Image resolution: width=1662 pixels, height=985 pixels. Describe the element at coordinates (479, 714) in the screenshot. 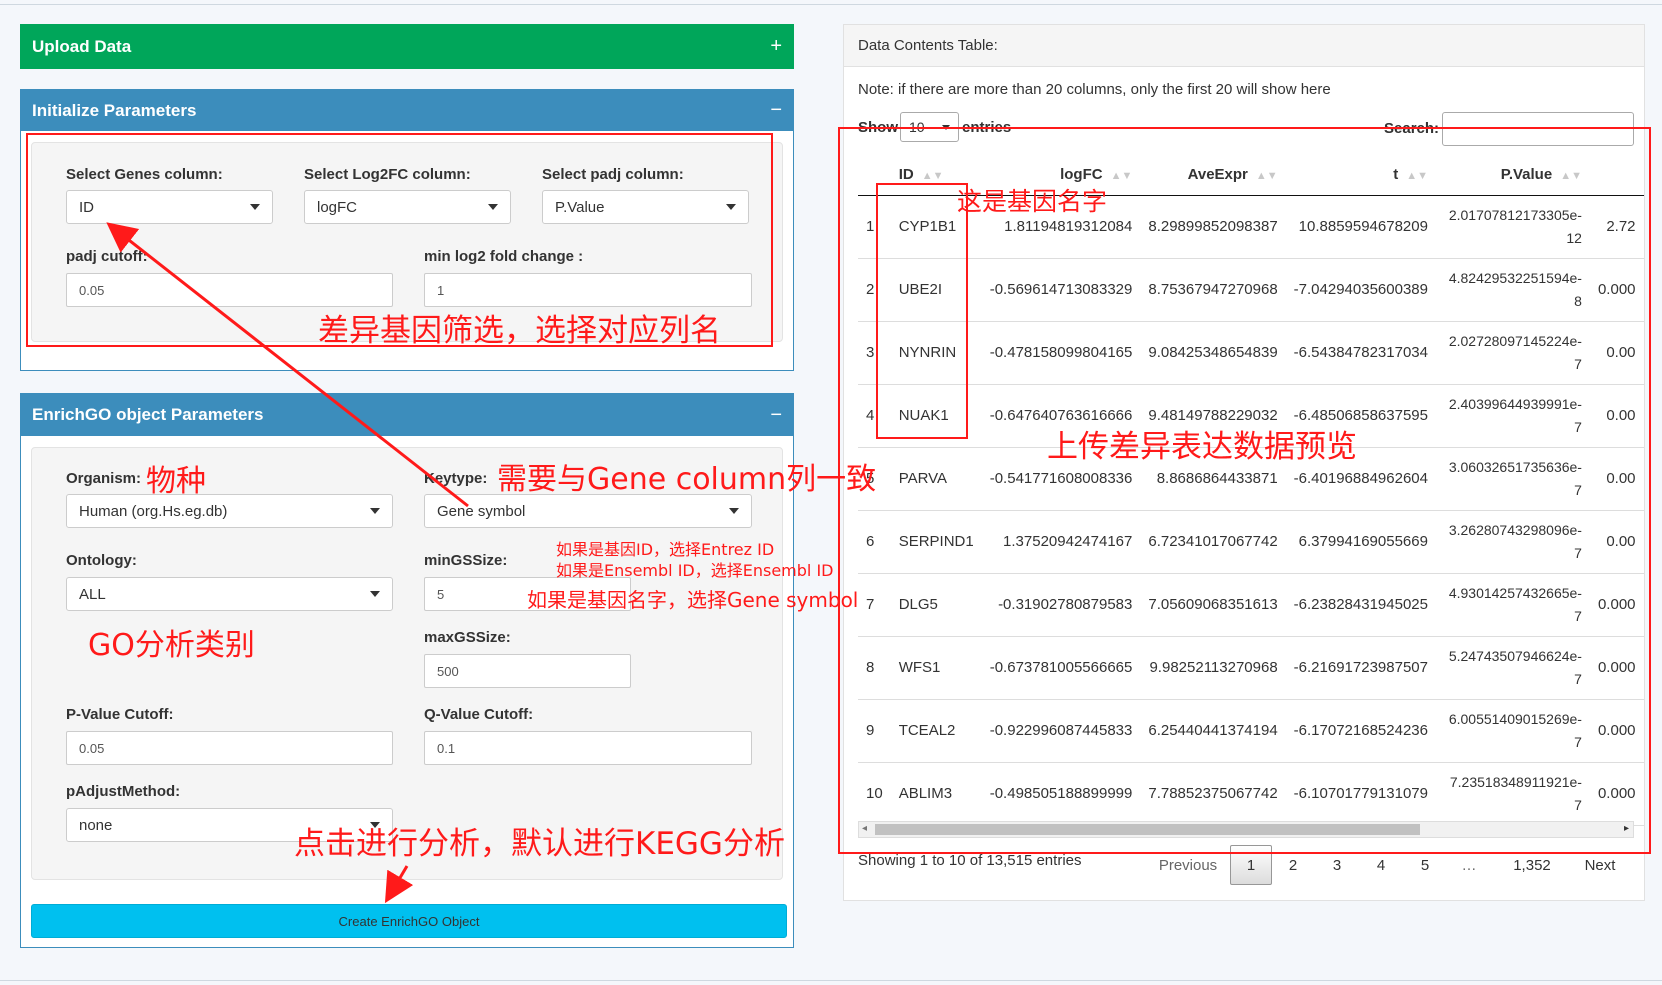

I see `qvalue-cutoff-label: Q-Value Cutoff:` at that location.